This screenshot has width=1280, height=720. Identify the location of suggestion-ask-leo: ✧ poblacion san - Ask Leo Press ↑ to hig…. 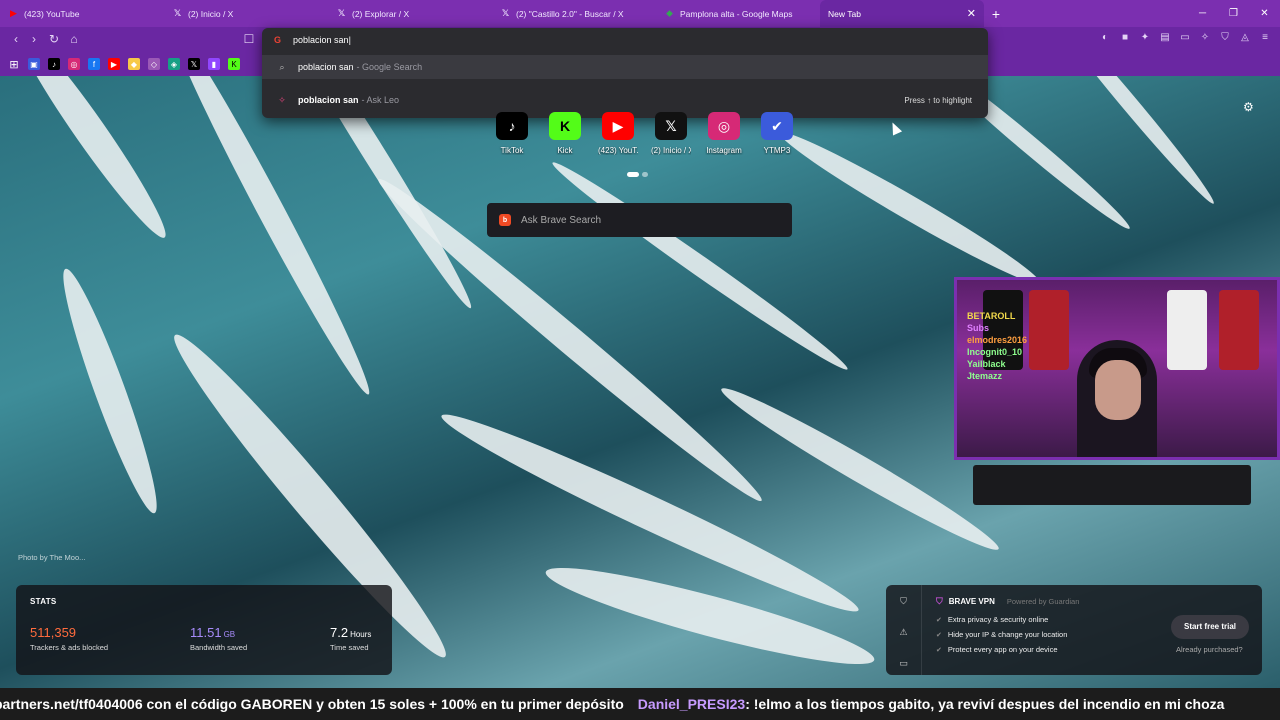
(625, 100).